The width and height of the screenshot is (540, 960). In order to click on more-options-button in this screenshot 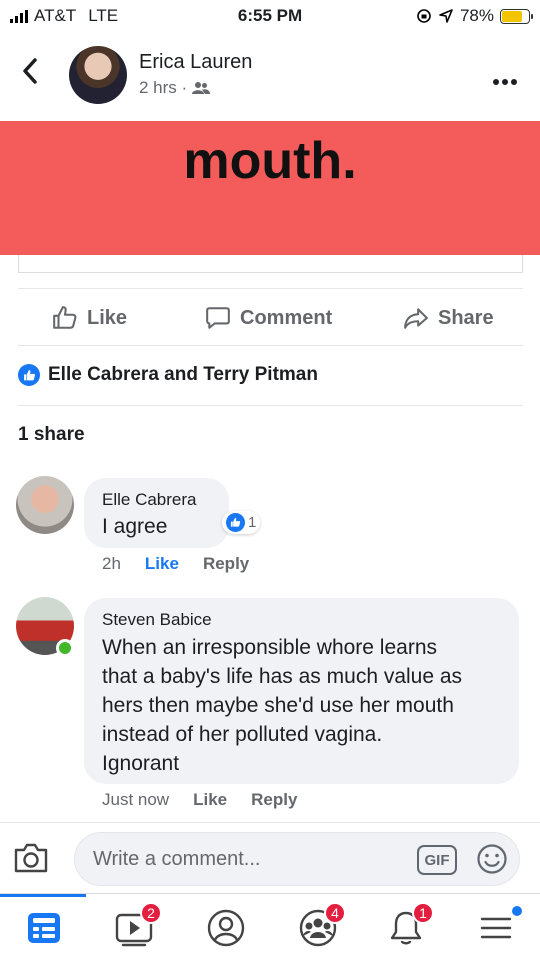, I will do `click(505, 77)`.